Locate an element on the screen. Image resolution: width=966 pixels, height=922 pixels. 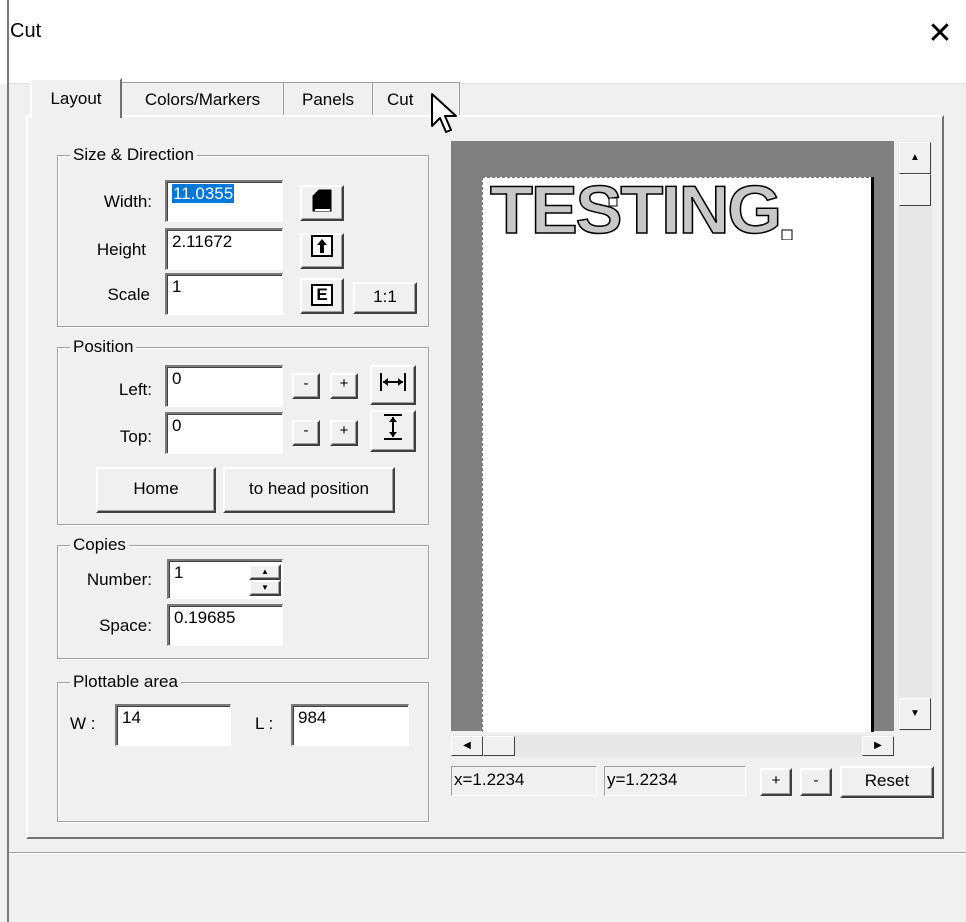
one-to-one-button: 1:1 is located at coordinates (385, 298).